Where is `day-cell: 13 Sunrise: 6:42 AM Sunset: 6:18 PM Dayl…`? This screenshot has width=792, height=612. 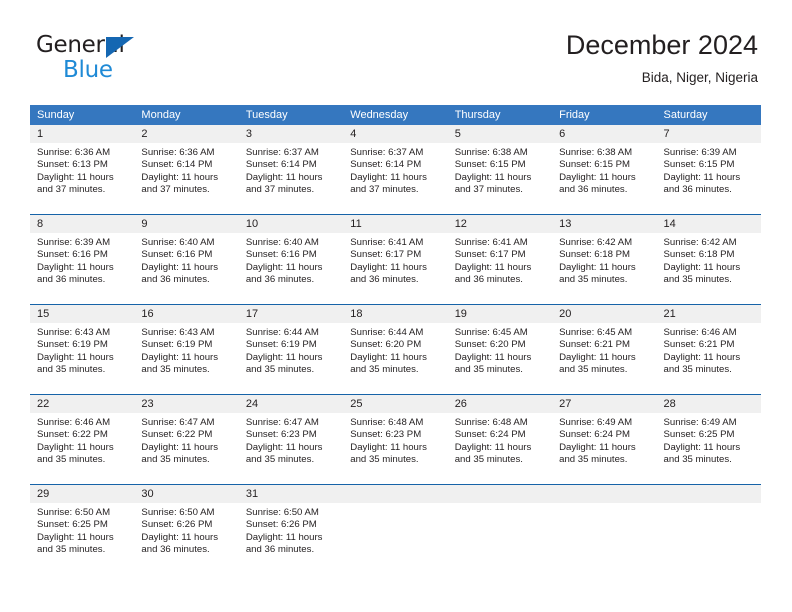 day-cell: 13 Sunrise: 6:42 AM Sunset: 6:18 PM Dayl… is located at coordinates (604, 259).